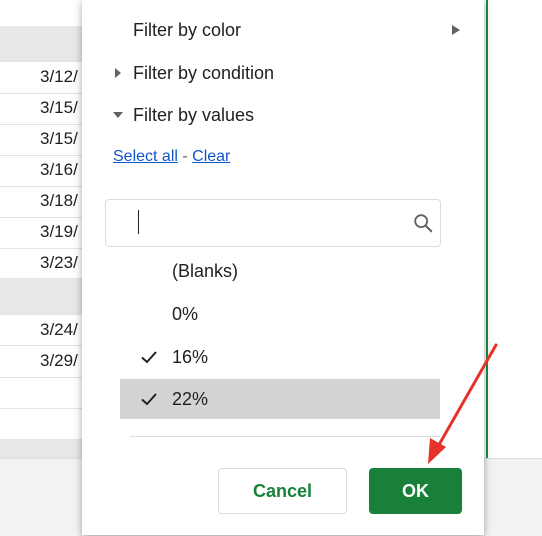  I want to click on triangle-right-icon, so click(118, 73).